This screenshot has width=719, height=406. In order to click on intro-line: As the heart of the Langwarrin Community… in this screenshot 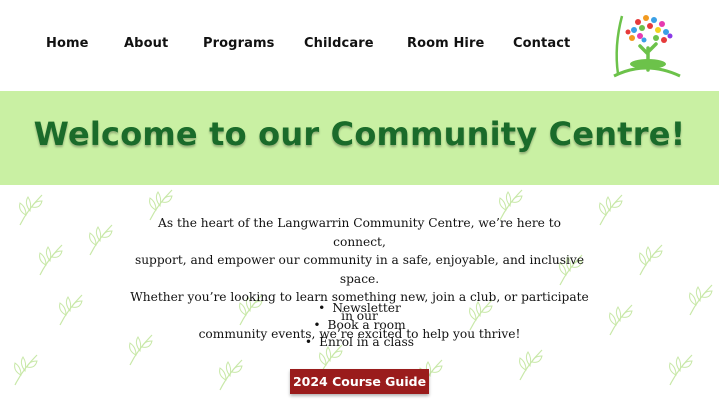, I will do `click(359, 232)`.